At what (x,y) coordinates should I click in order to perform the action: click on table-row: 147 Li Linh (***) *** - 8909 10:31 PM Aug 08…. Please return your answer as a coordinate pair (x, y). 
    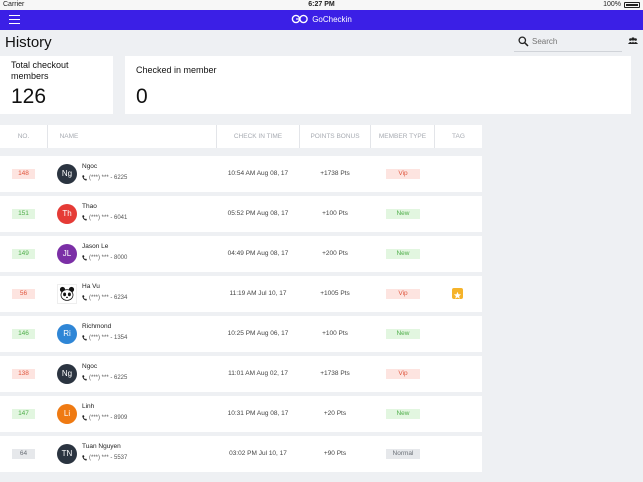
    Looking at the image, I should click on (241, 414).